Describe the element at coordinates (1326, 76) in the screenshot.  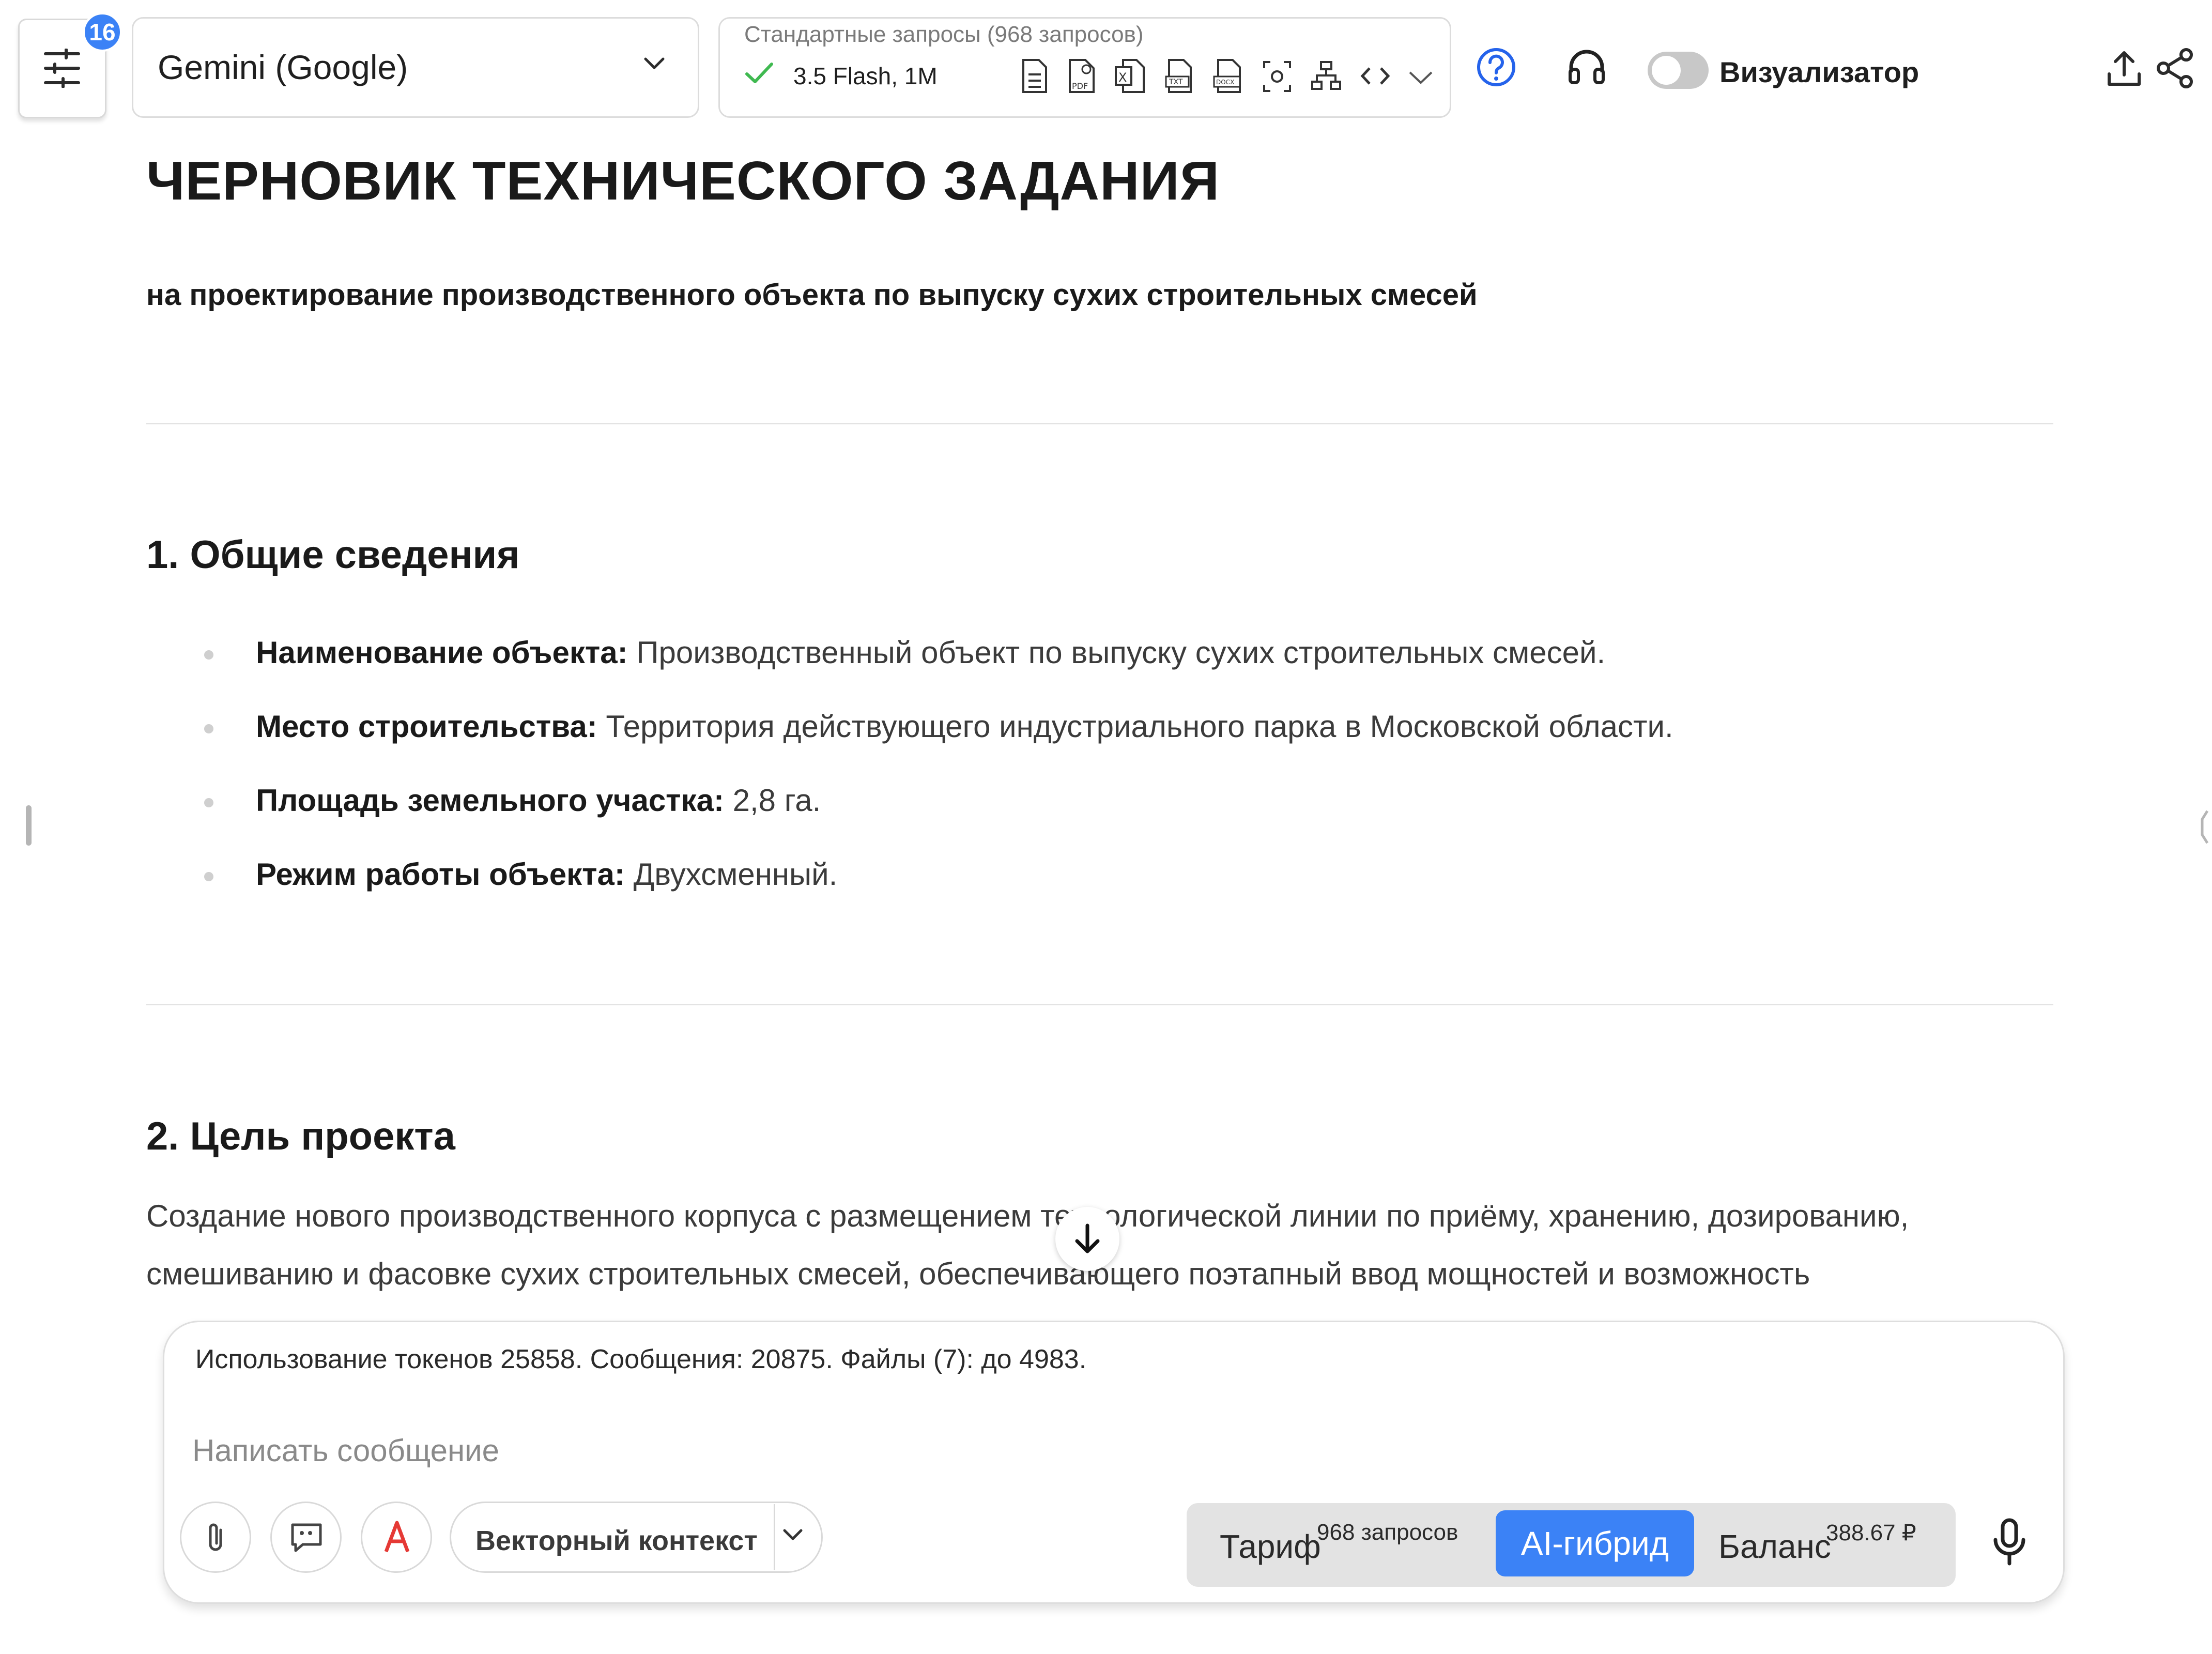
I see `diagram-icon` at that location.